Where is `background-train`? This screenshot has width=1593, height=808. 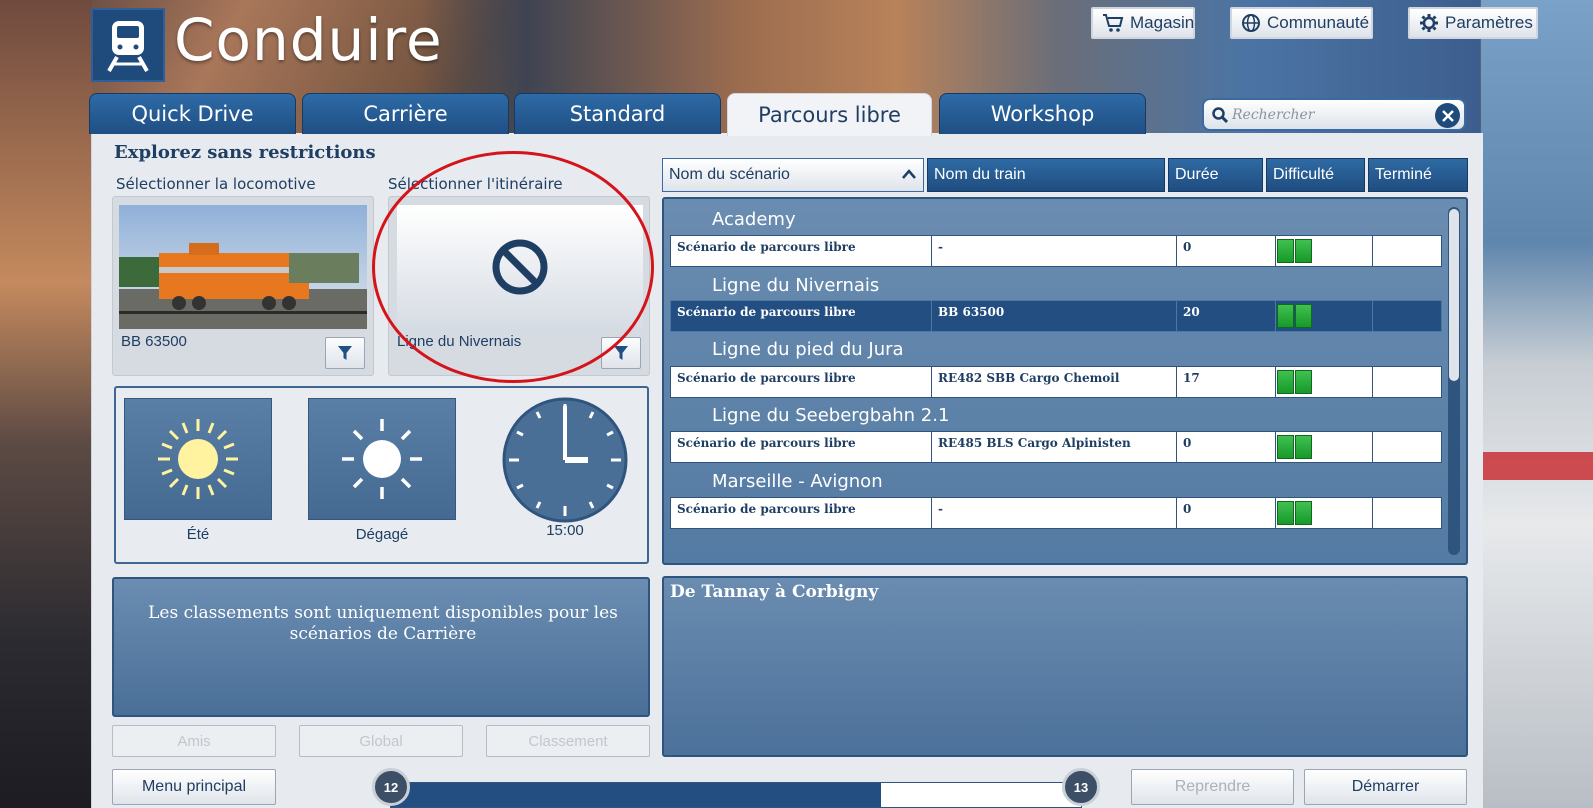 background-train is located at coordinates (1537, 466).